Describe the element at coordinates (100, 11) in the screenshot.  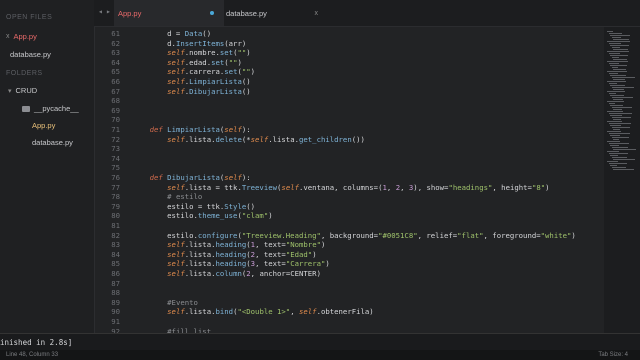
I see `nav-back-icon: ◂` at that location.